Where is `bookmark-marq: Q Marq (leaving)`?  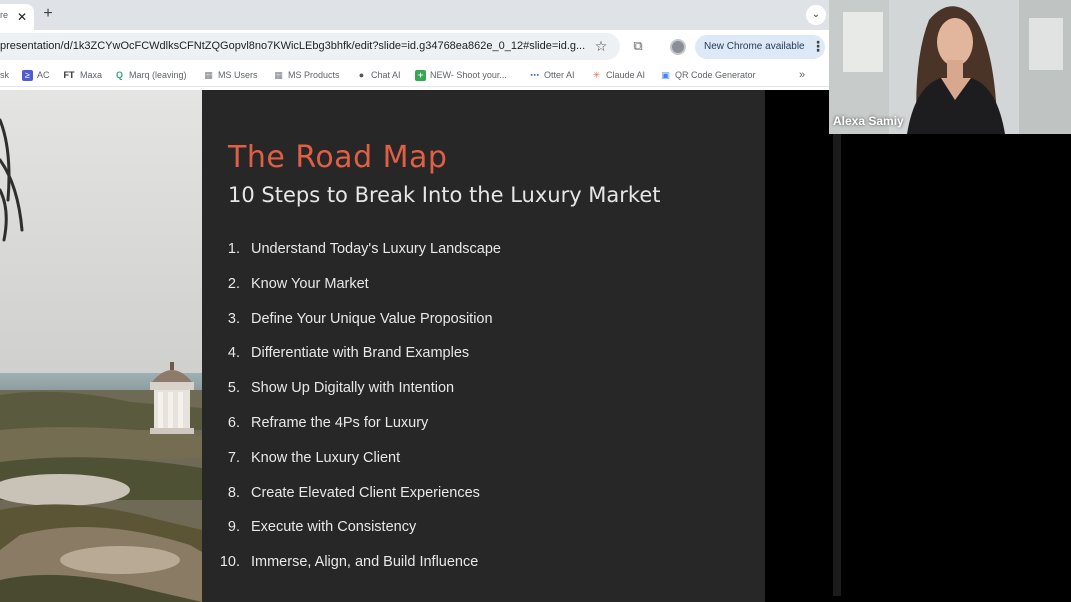
bookmark-marq: Q Marq (leaving) is located at coordinates (150, 75).